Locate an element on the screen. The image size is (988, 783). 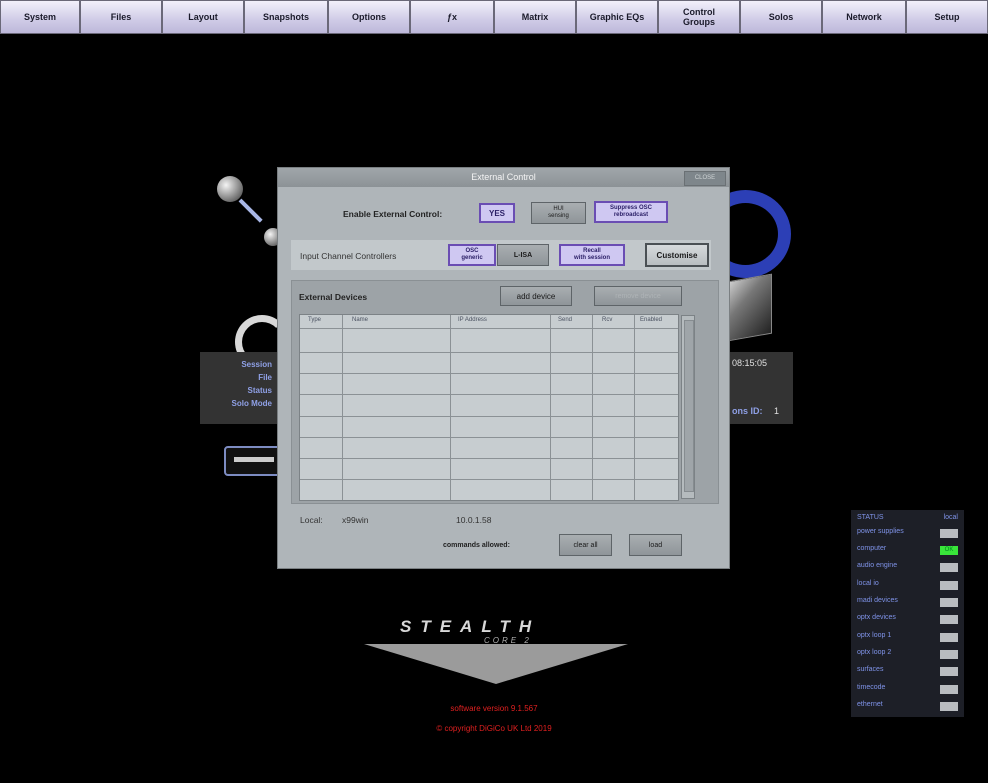
session-info-panel: Session File Status Solo Mode is located at coordinates (239, 388).